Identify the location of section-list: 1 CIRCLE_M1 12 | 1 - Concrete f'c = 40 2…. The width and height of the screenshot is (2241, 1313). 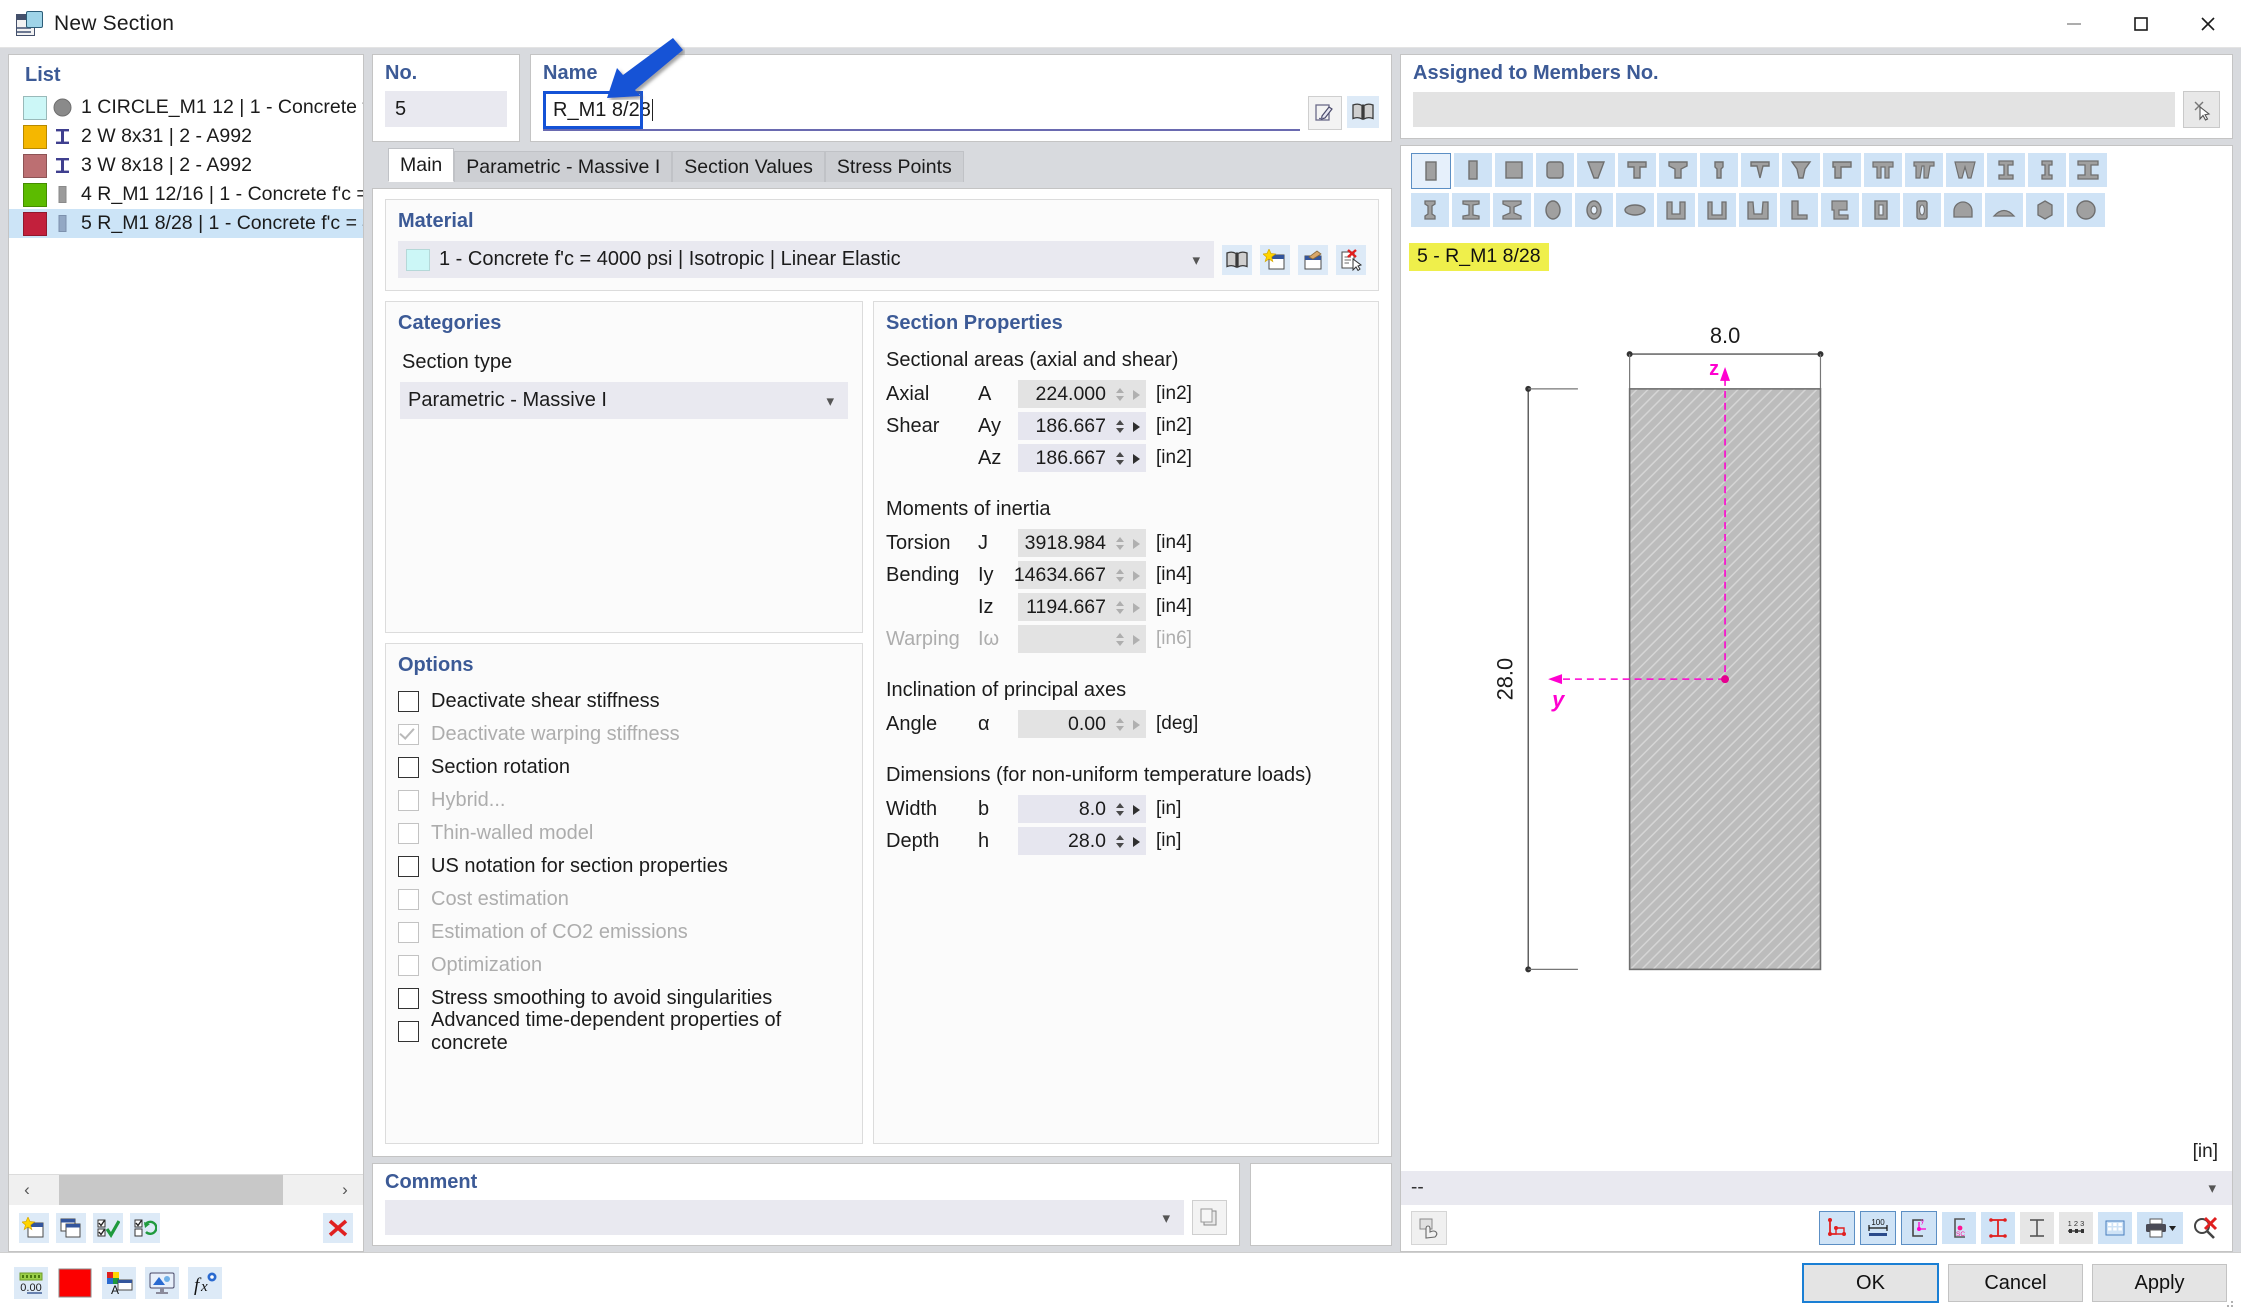
(186, 632).